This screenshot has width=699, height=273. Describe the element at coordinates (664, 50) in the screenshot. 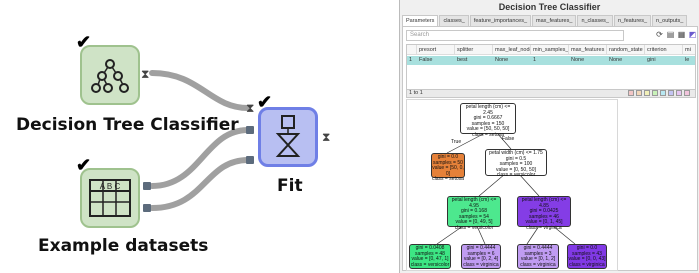

I see `column-header: criterion` at that location.